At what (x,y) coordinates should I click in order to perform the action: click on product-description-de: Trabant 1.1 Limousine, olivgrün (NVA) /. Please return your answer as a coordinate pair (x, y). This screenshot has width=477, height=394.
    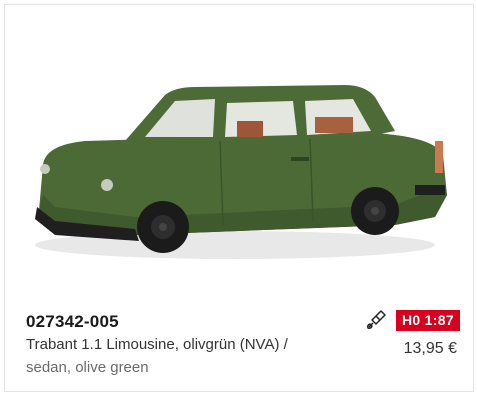
    Looking at the image, I should click on (157, 344).